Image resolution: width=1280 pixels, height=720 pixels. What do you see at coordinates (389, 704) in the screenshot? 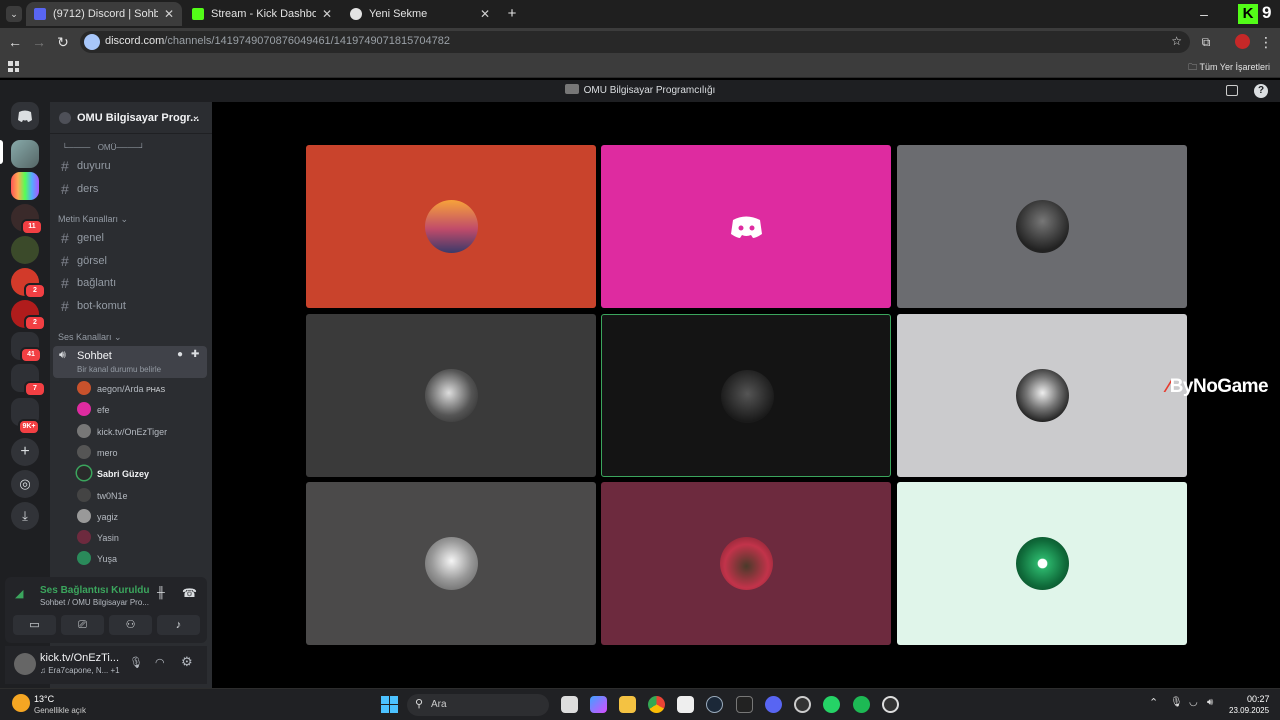
I see `windows-start-icon` at bounding box center [389, 704].